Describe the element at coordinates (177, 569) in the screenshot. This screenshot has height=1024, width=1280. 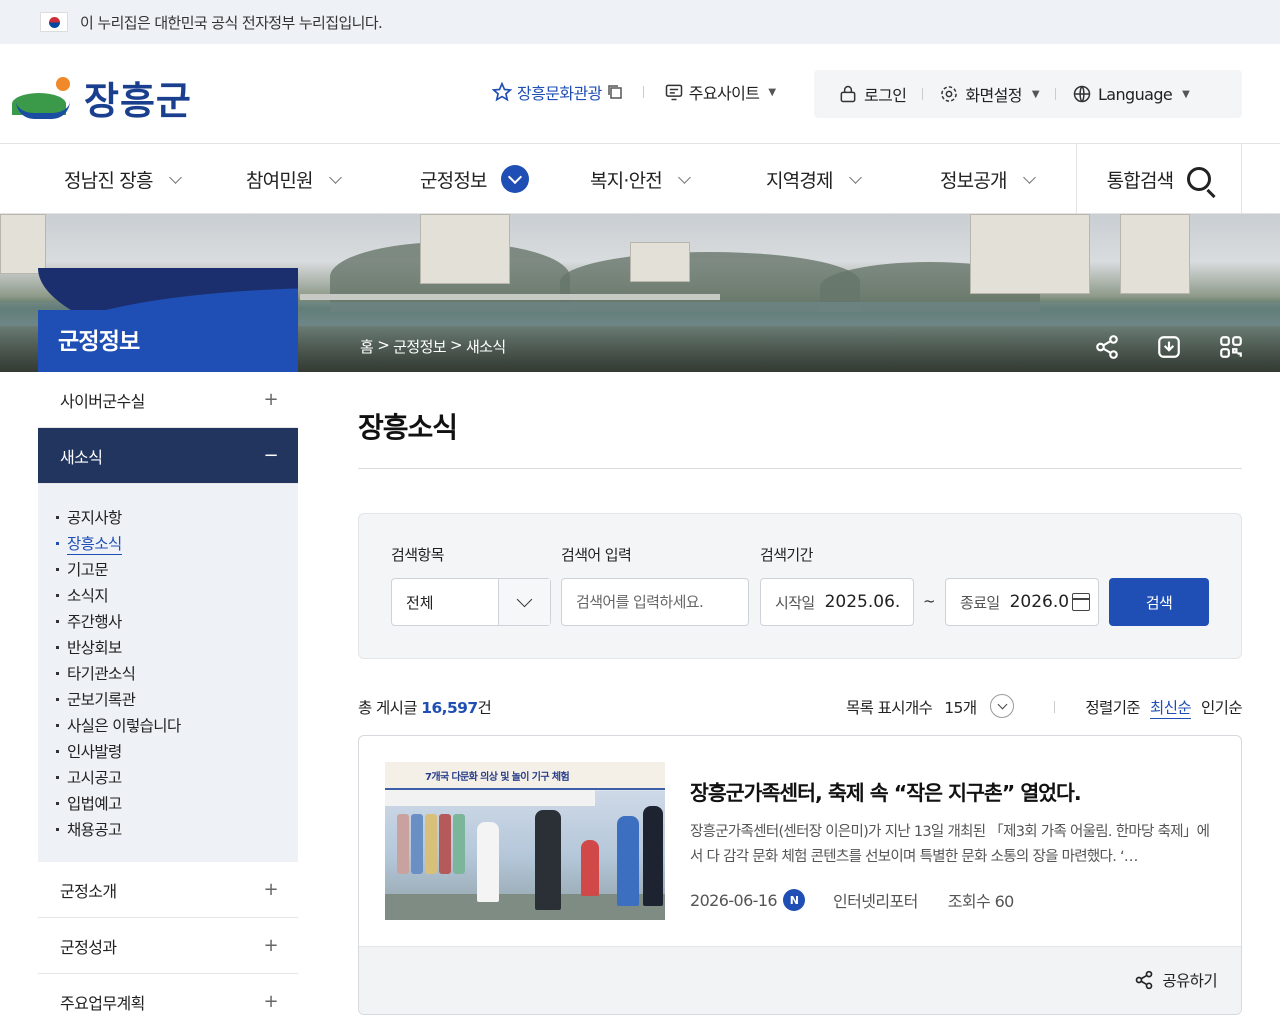
I see `lnb-sub-item: 기고문` at that location.